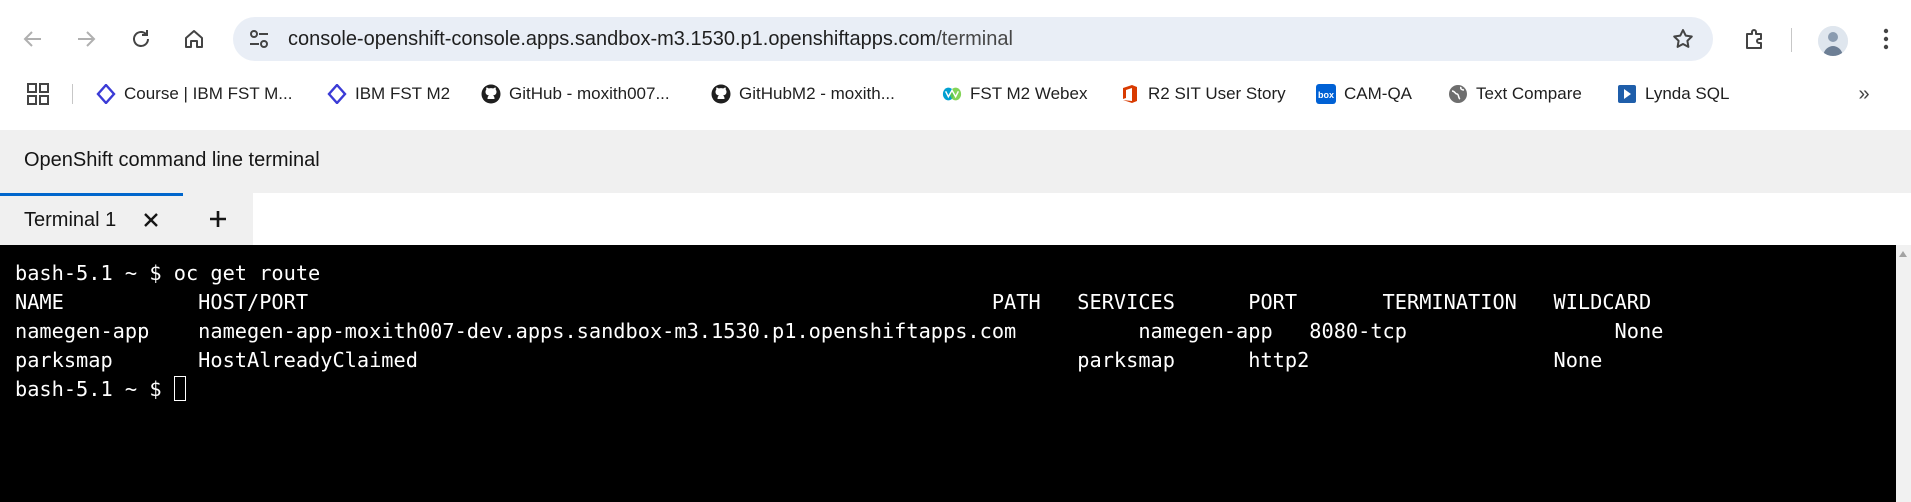 The width and height of the screenshot is (1911, 502). What do you see at coordinates (1529, 93) in the screenshot?
I see `bookmark-label: Text Compare` at bounding box center [1529, 93].